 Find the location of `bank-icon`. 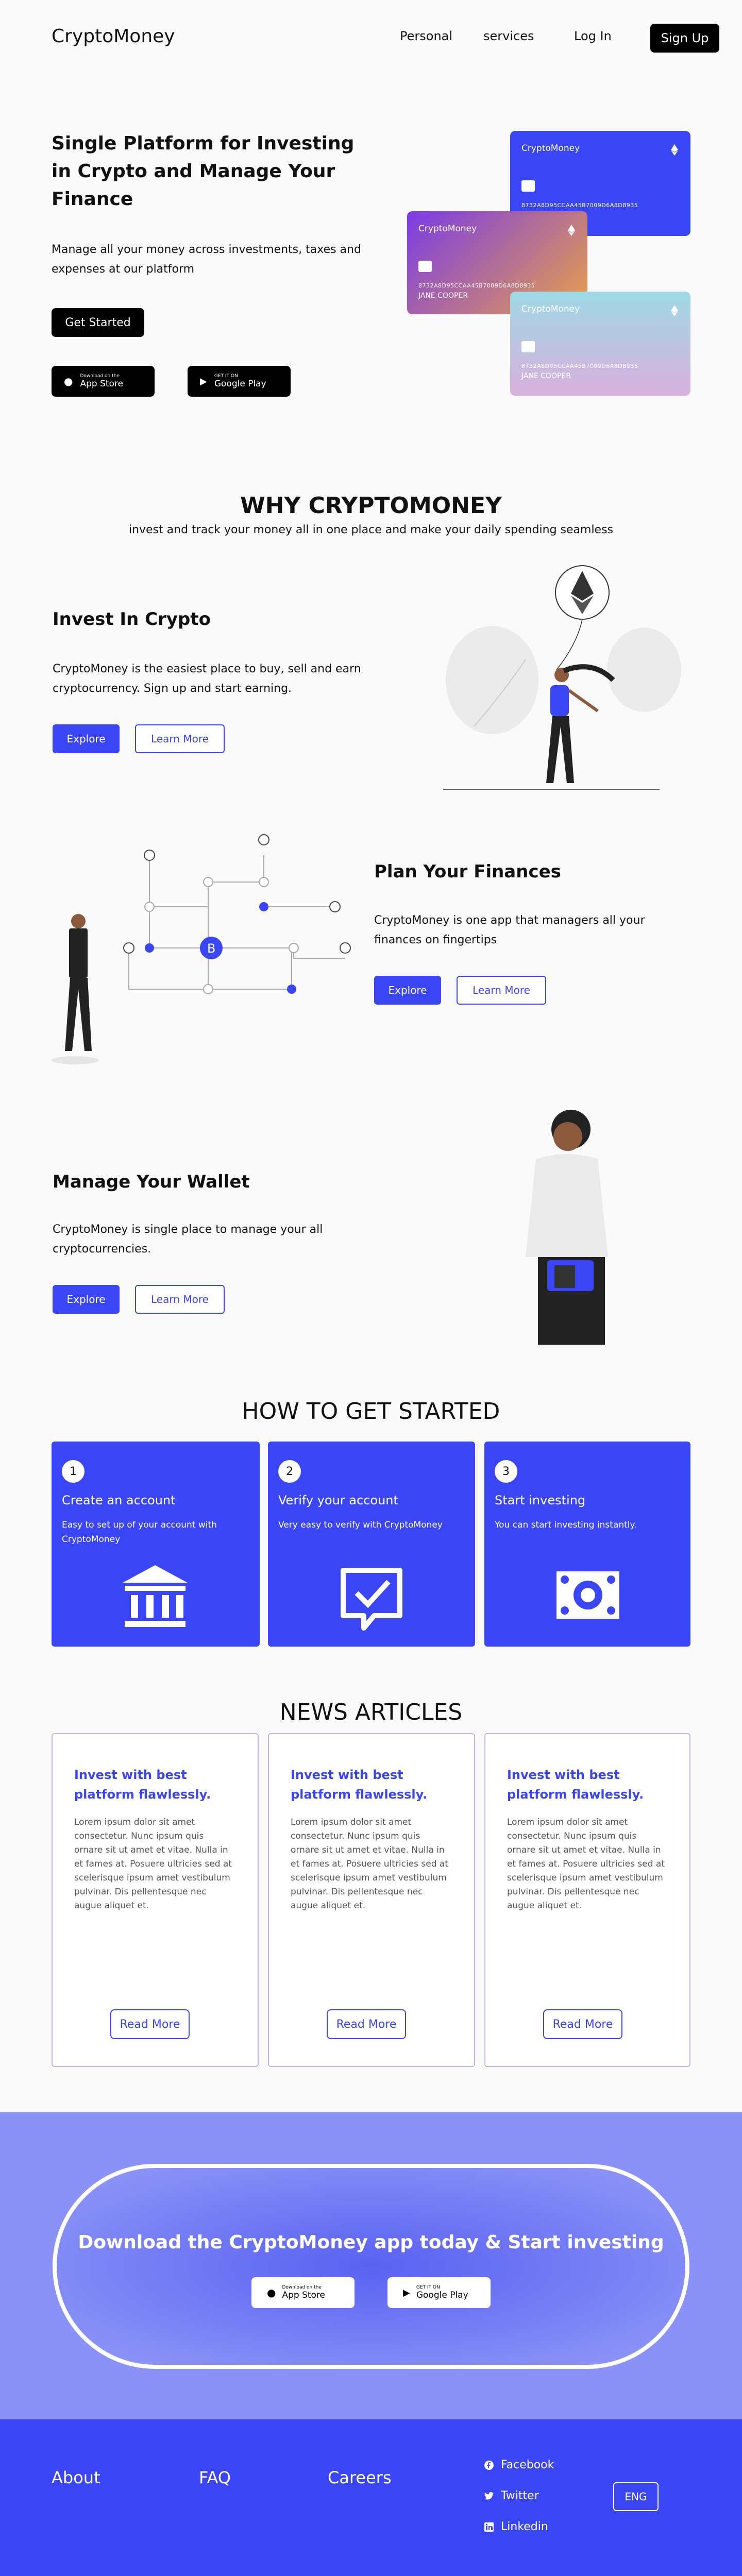

bank-icon is located at coordinates (155, 1596).